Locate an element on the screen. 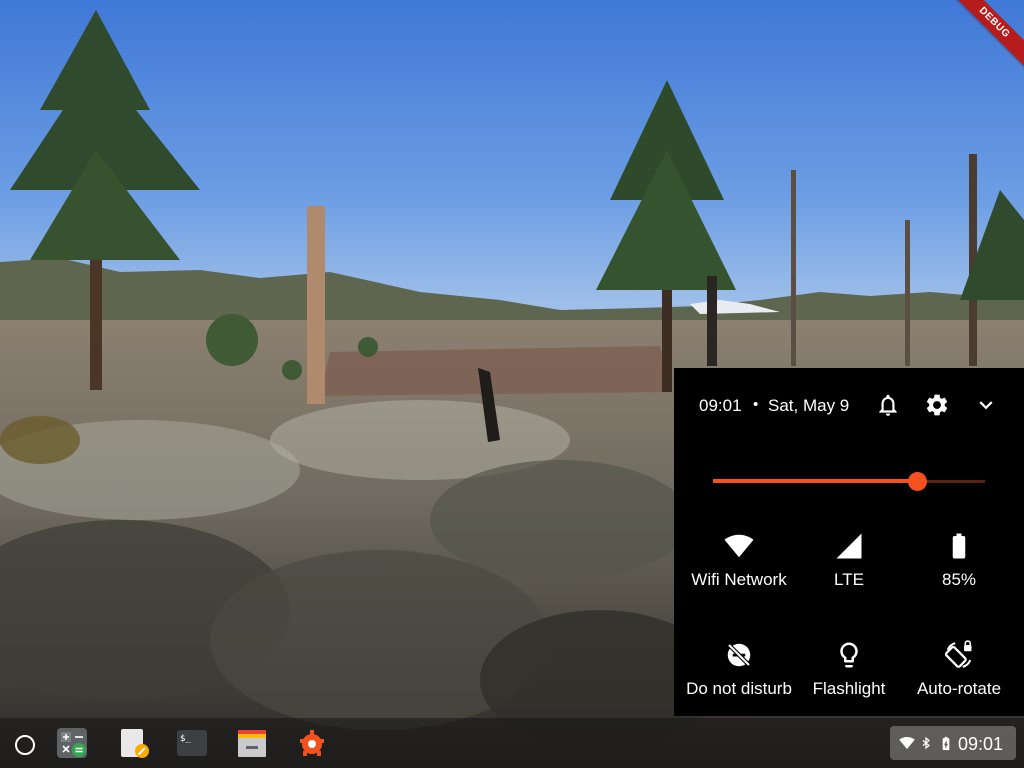  slider-fill is located at coordinates (815, 481).